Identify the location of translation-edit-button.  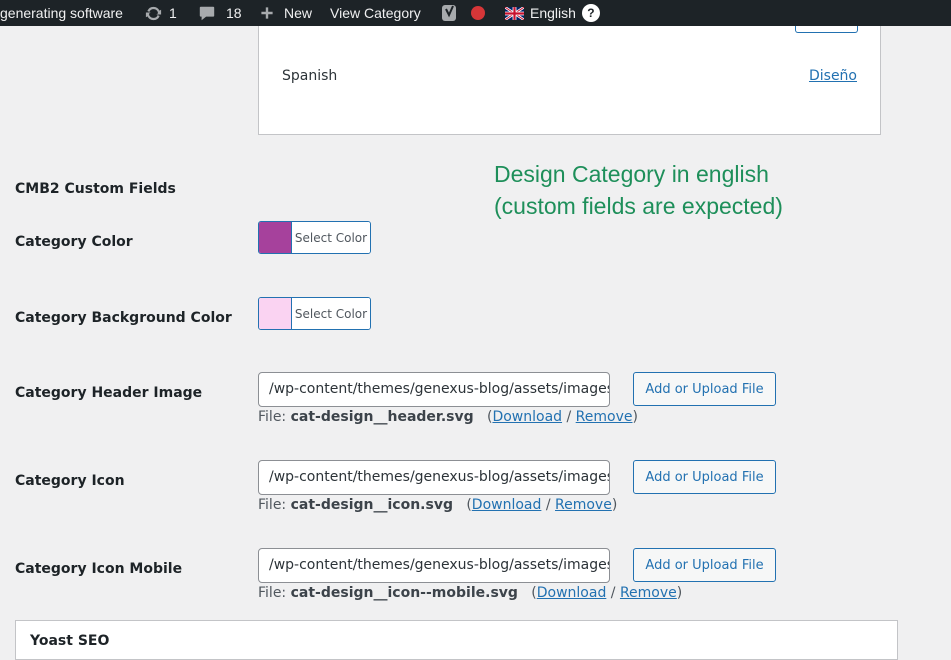
(826, 29).